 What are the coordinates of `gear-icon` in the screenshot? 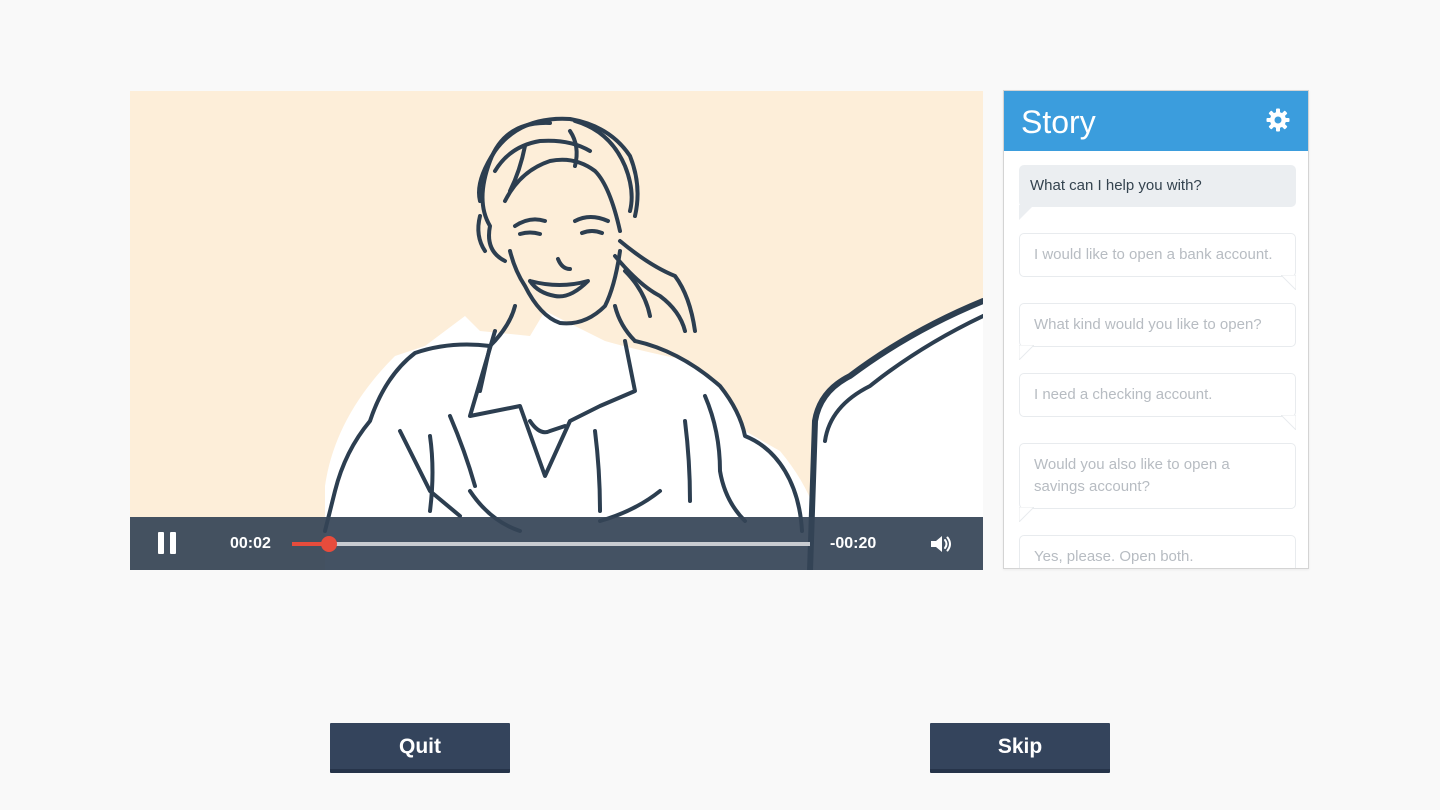 It's located at (1278, 120).